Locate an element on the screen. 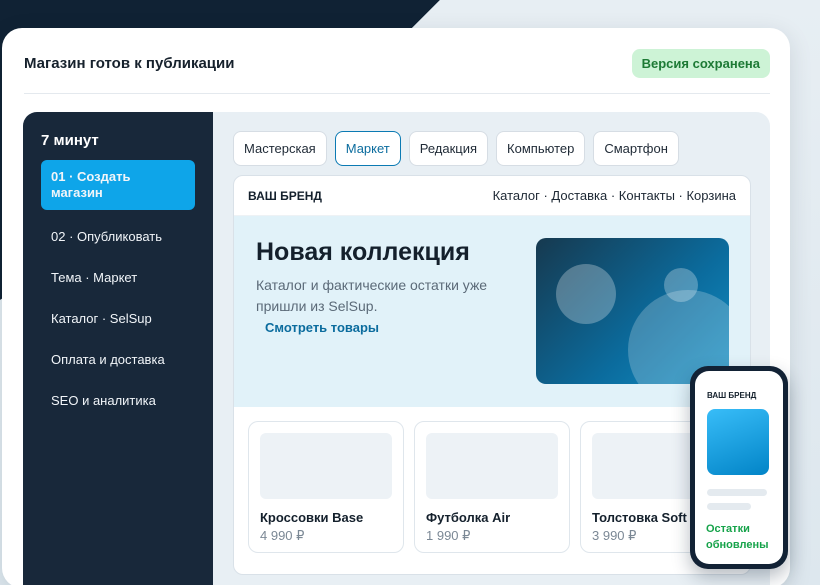 This screenshot has width=820, height=585. tab-smartphone: Смартфон is located at coordinates (636, 148).